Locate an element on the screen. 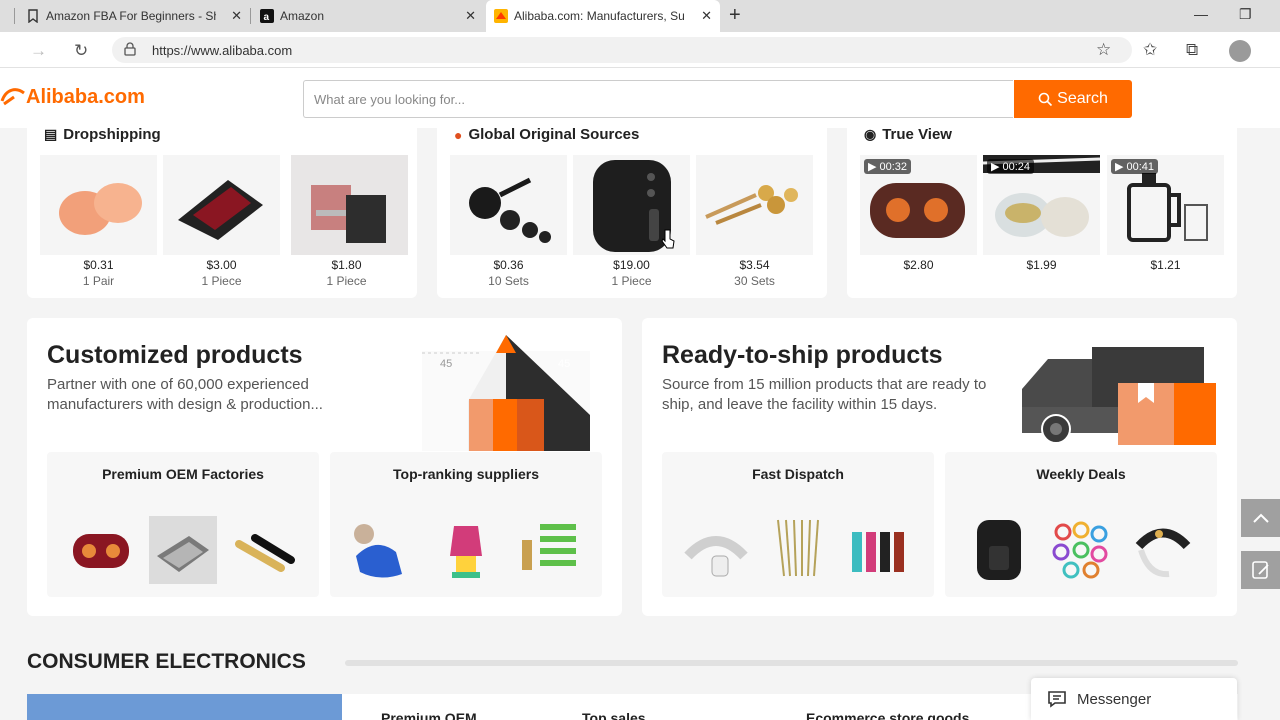 The width and height of the screenshot is (1280, 720). tab-amazon-fba: Amazon FBA For Beginners - Sha ✕ is located at coordinates (134, 16).